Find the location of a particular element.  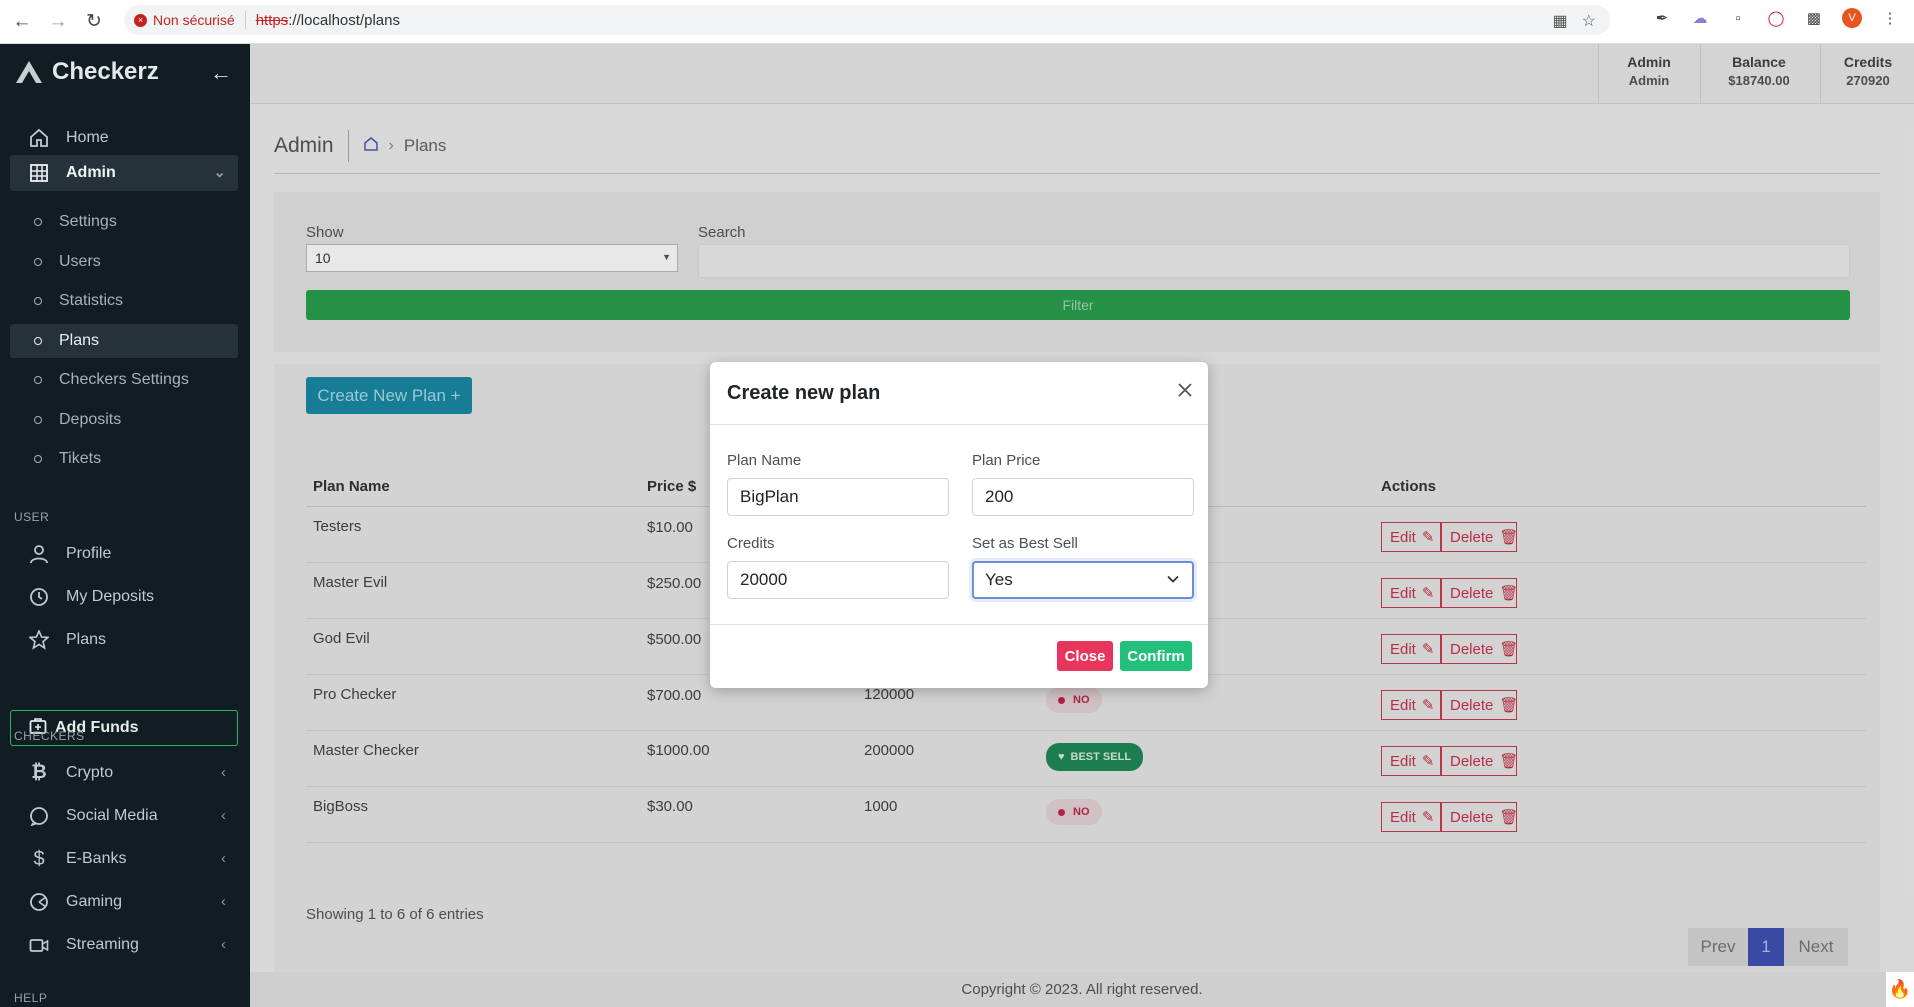

modal-footer-divider is located at coordinates (959, 624).